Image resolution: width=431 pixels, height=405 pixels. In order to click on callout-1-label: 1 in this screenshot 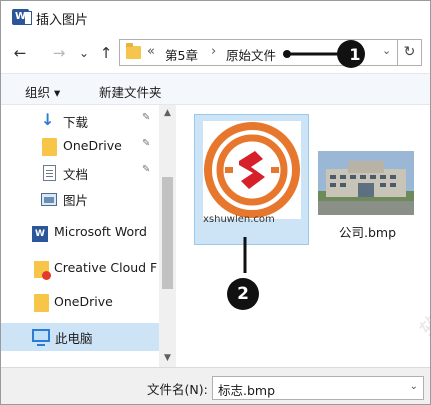, I will do `click(355, 54)`.